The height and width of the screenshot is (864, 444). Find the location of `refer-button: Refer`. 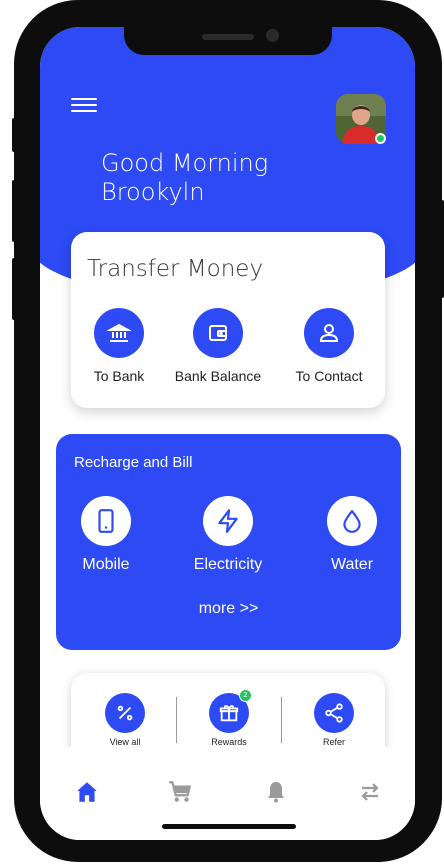

refer-button: Refer is located at coordinates (334, 720).